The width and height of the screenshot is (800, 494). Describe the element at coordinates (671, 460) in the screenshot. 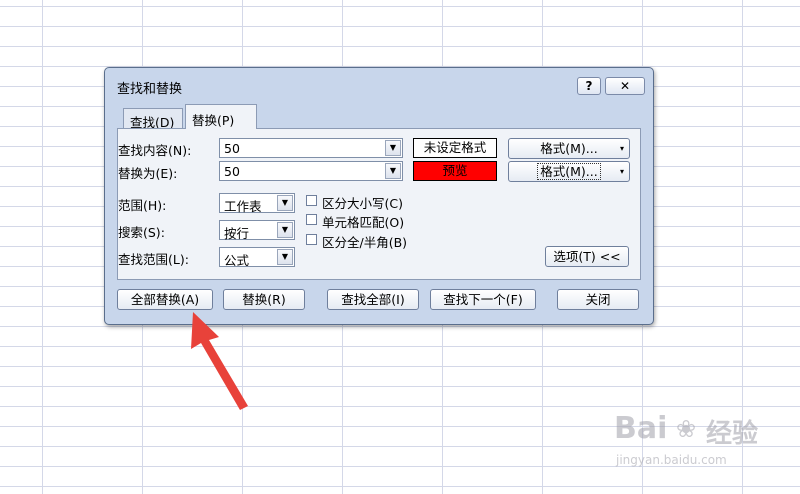

I see `watermark-url: jingyan.baidu.com` at that location.